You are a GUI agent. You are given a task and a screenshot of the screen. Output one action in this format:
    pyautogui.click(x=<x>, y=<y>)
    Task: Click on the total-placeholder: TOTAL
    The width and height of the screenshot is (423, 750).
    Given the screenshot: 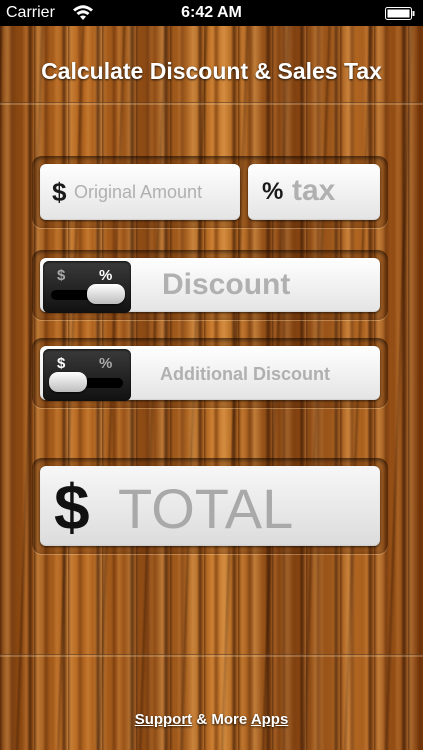 What is the action you would take?
    pyautogui.click(x=206, y=508)
    